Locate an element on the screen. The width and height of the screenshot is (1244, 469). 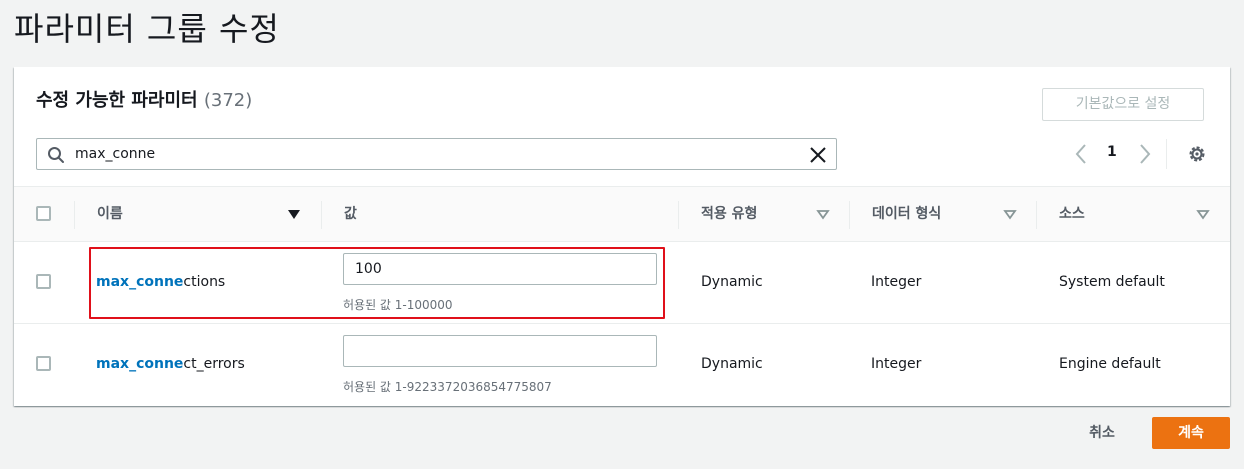
panel-title: 수정 가능한 파라미터 (372) is located at coordinates (144, 99).